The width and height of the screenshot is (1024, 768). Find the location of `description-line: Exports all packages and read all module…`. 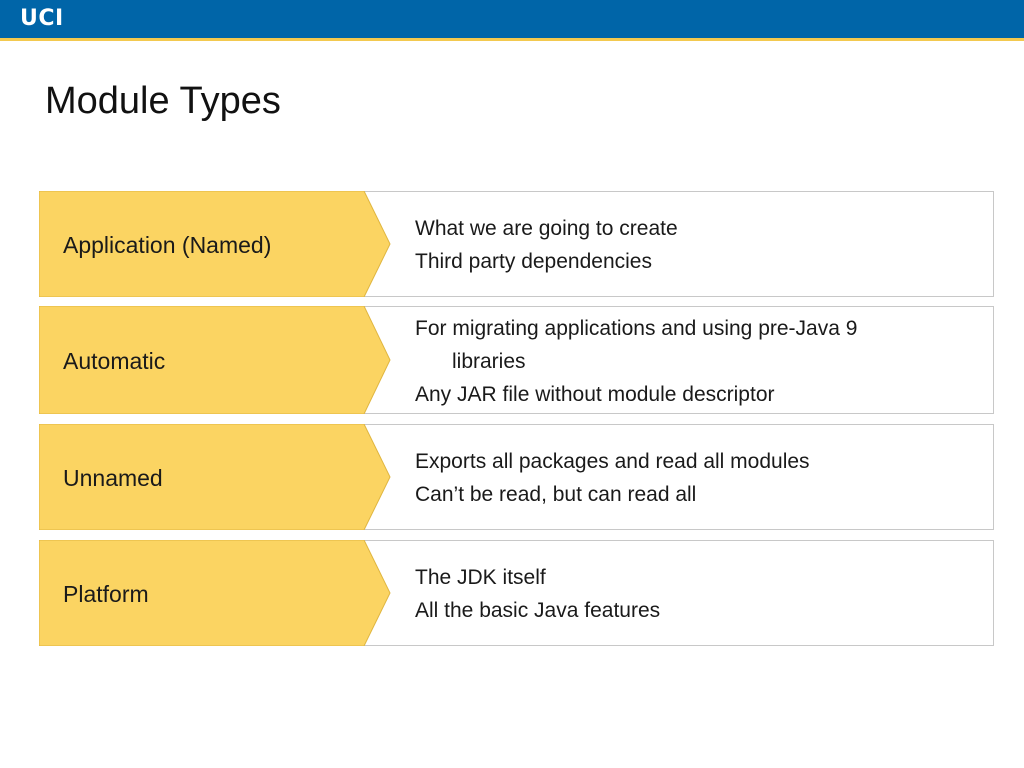

description-line: Exports all packages and read all module… is located at coordinates (612, 461).